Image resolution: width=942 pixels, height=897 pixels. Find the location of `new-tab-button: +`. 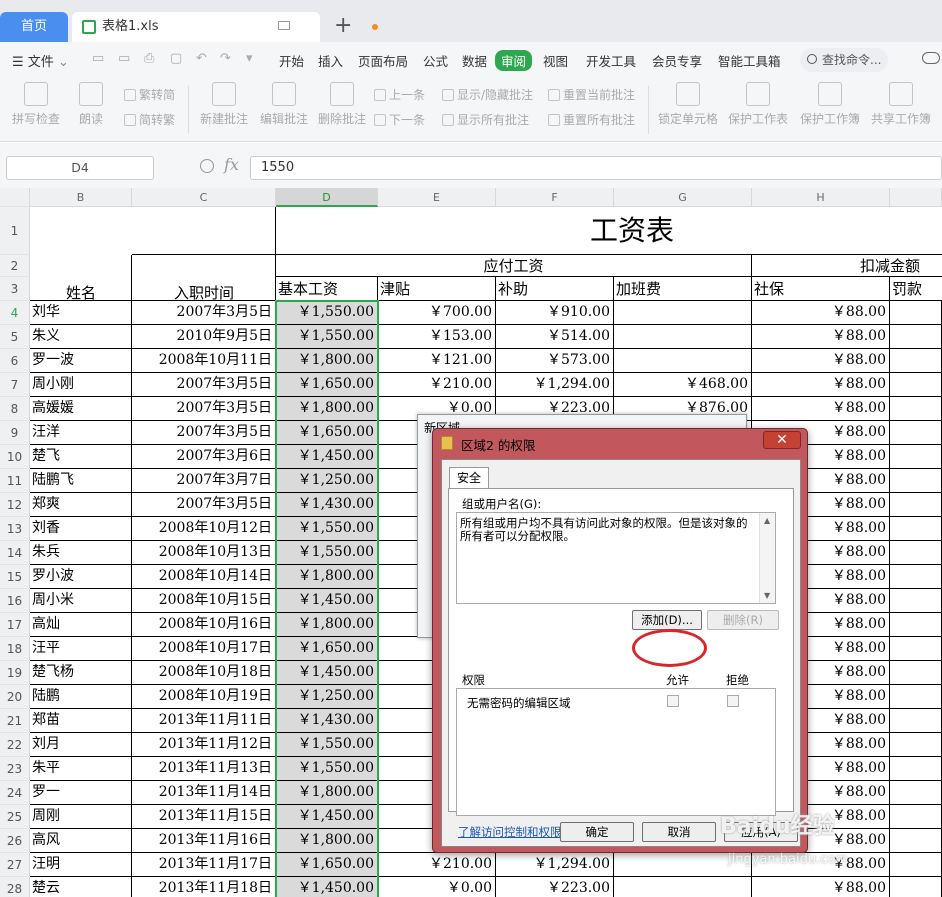

new-tab-button: + is located at coordinates (343, 26).